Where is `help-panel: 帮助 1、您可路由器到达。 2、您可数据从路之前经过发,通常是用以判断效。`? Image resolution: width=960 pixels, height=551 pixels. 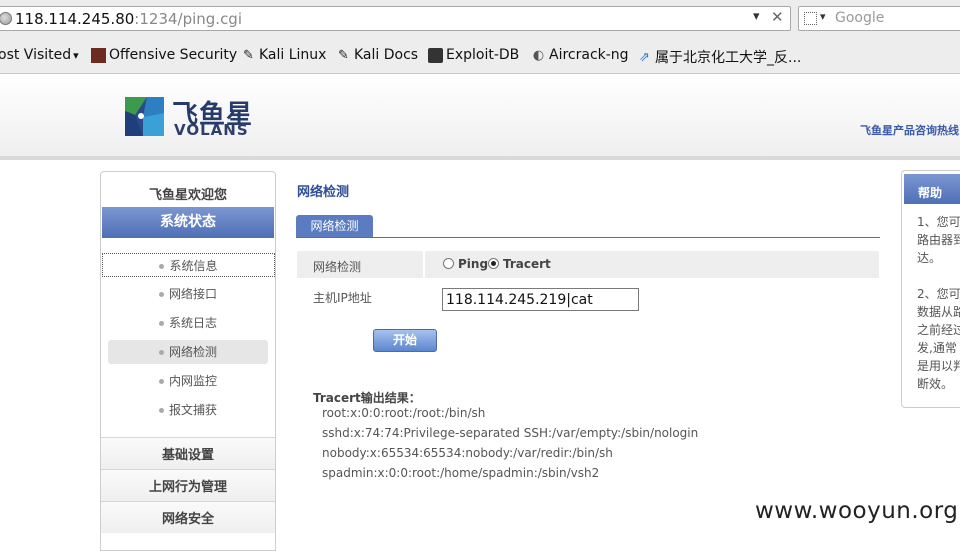 help-panel: 帮助 1、您可路由器到达。 2、您可数据从路之前经过发,通常是用以判断效。 is located at coordinates (930, 289).